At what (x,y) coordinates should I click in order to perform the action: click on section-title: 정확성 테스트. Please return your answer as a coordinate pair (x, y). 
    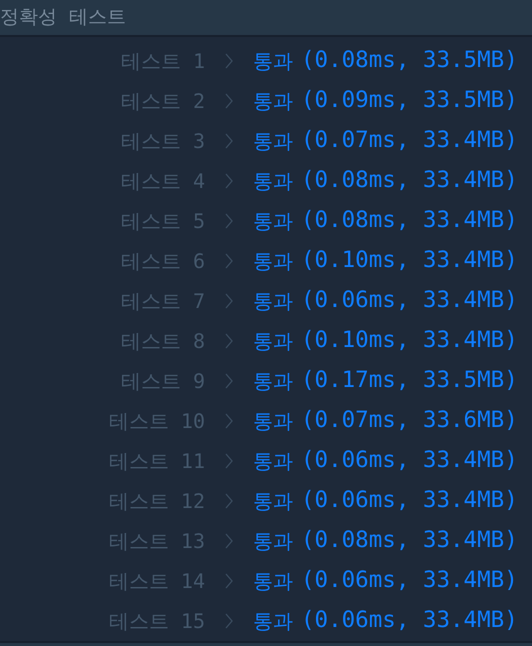
    Looking at the image, I should click on (63, 17).